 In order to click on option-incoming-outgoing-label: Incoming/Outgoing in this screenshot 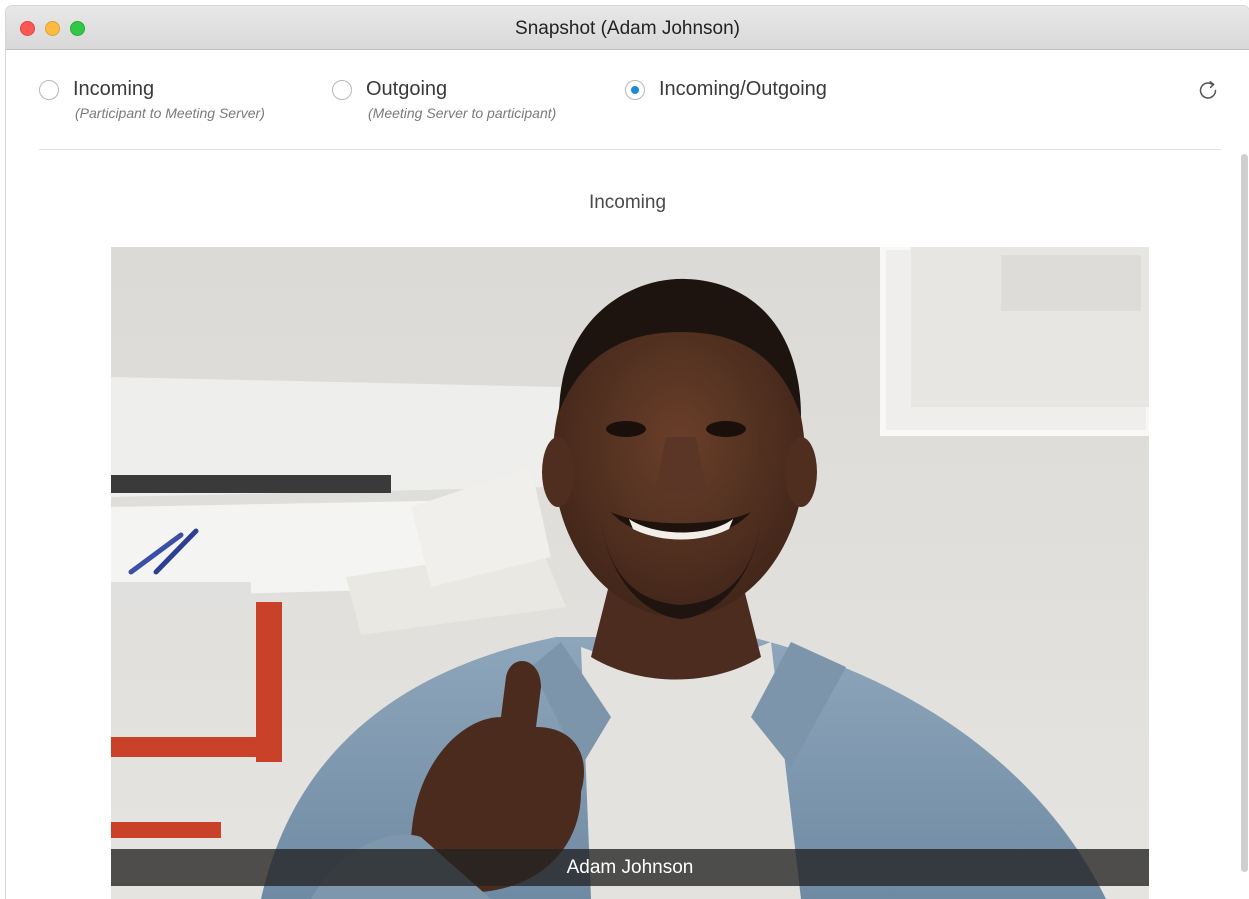, I will do `click(743, 89)`.